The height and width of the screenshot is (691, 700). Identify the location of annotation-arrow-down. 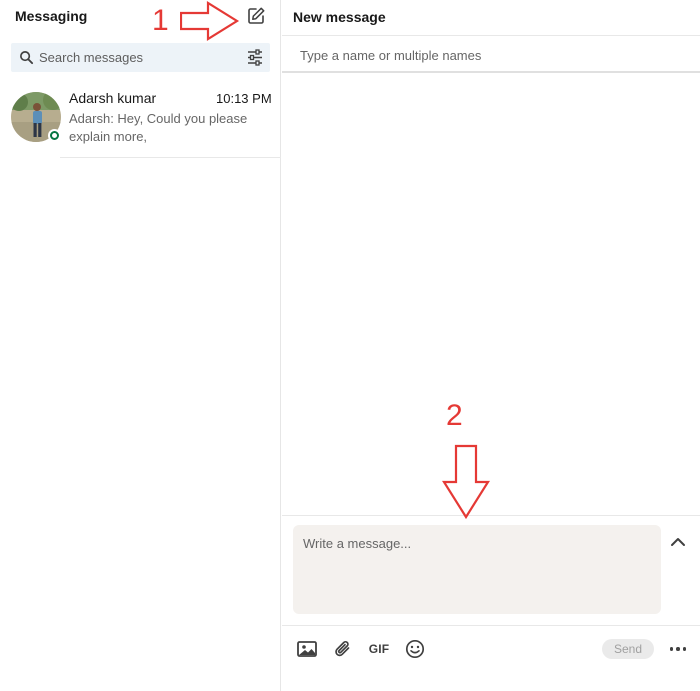
(466, 482).